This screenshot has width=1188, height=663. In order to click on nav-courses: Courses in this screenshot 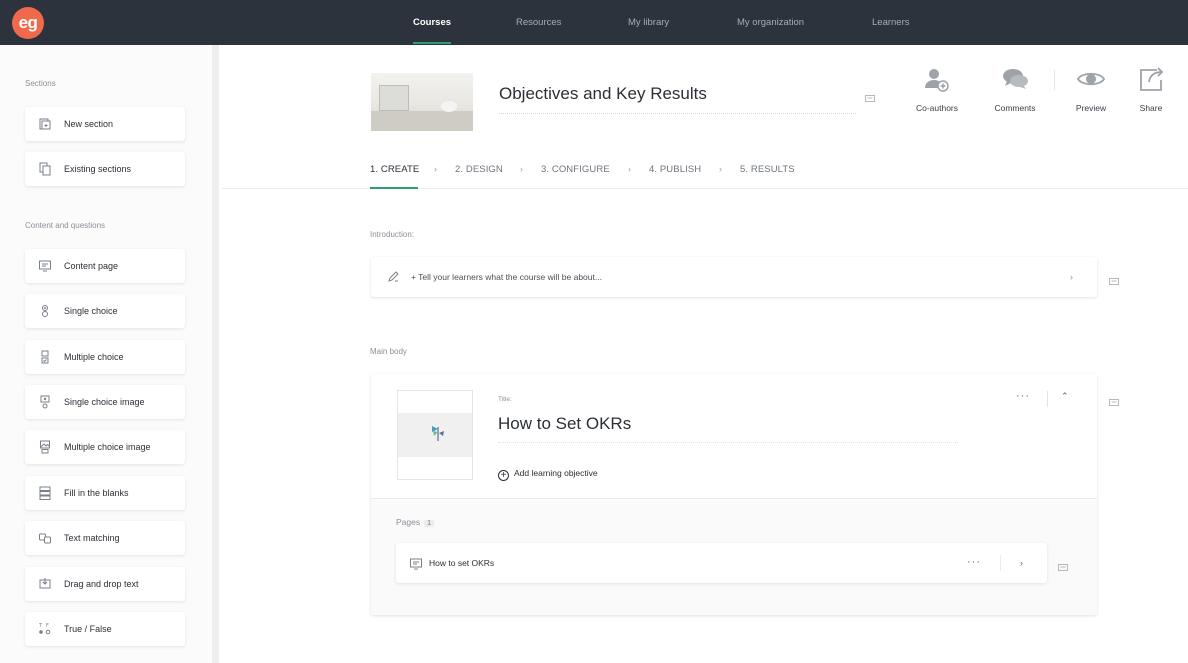, I will do `click(432, 22)`.